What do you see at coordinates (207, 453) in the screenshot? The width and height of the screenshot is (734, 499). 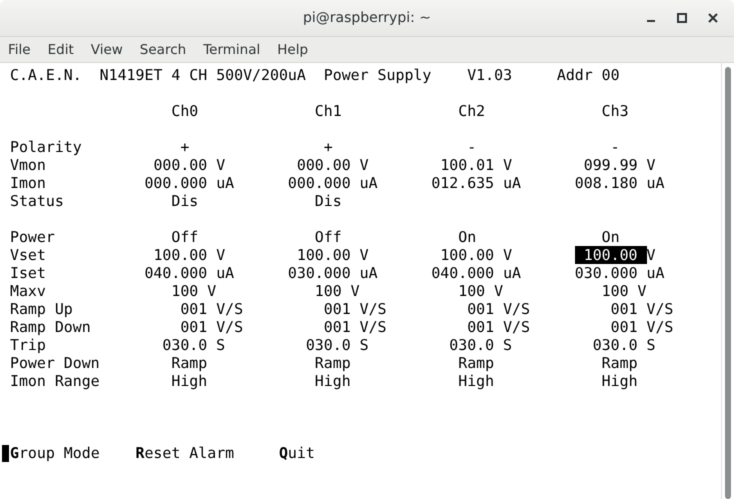 I see `command-option: Reset Alarm` at bounding box center [207, 453].